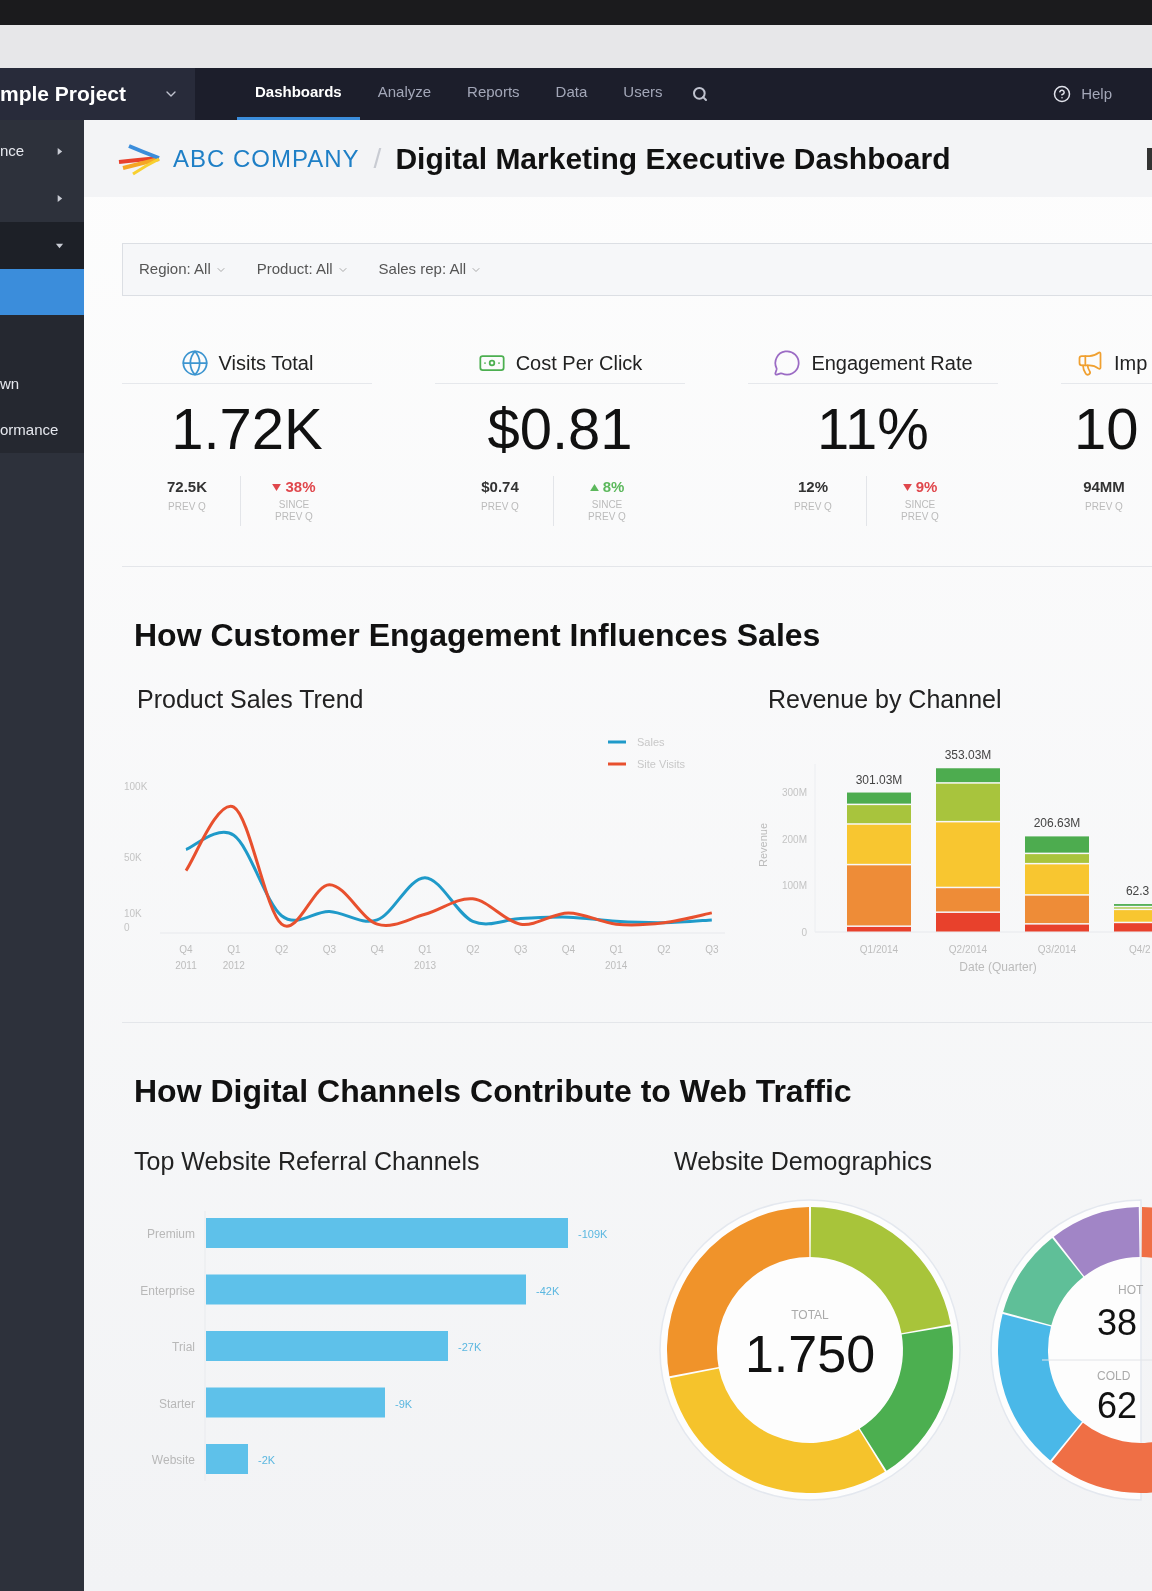  What do you see at coordinates (233, 957) in the screenshot?
I see `axis-label: Q1 2012` at bounding box center [233, 957].